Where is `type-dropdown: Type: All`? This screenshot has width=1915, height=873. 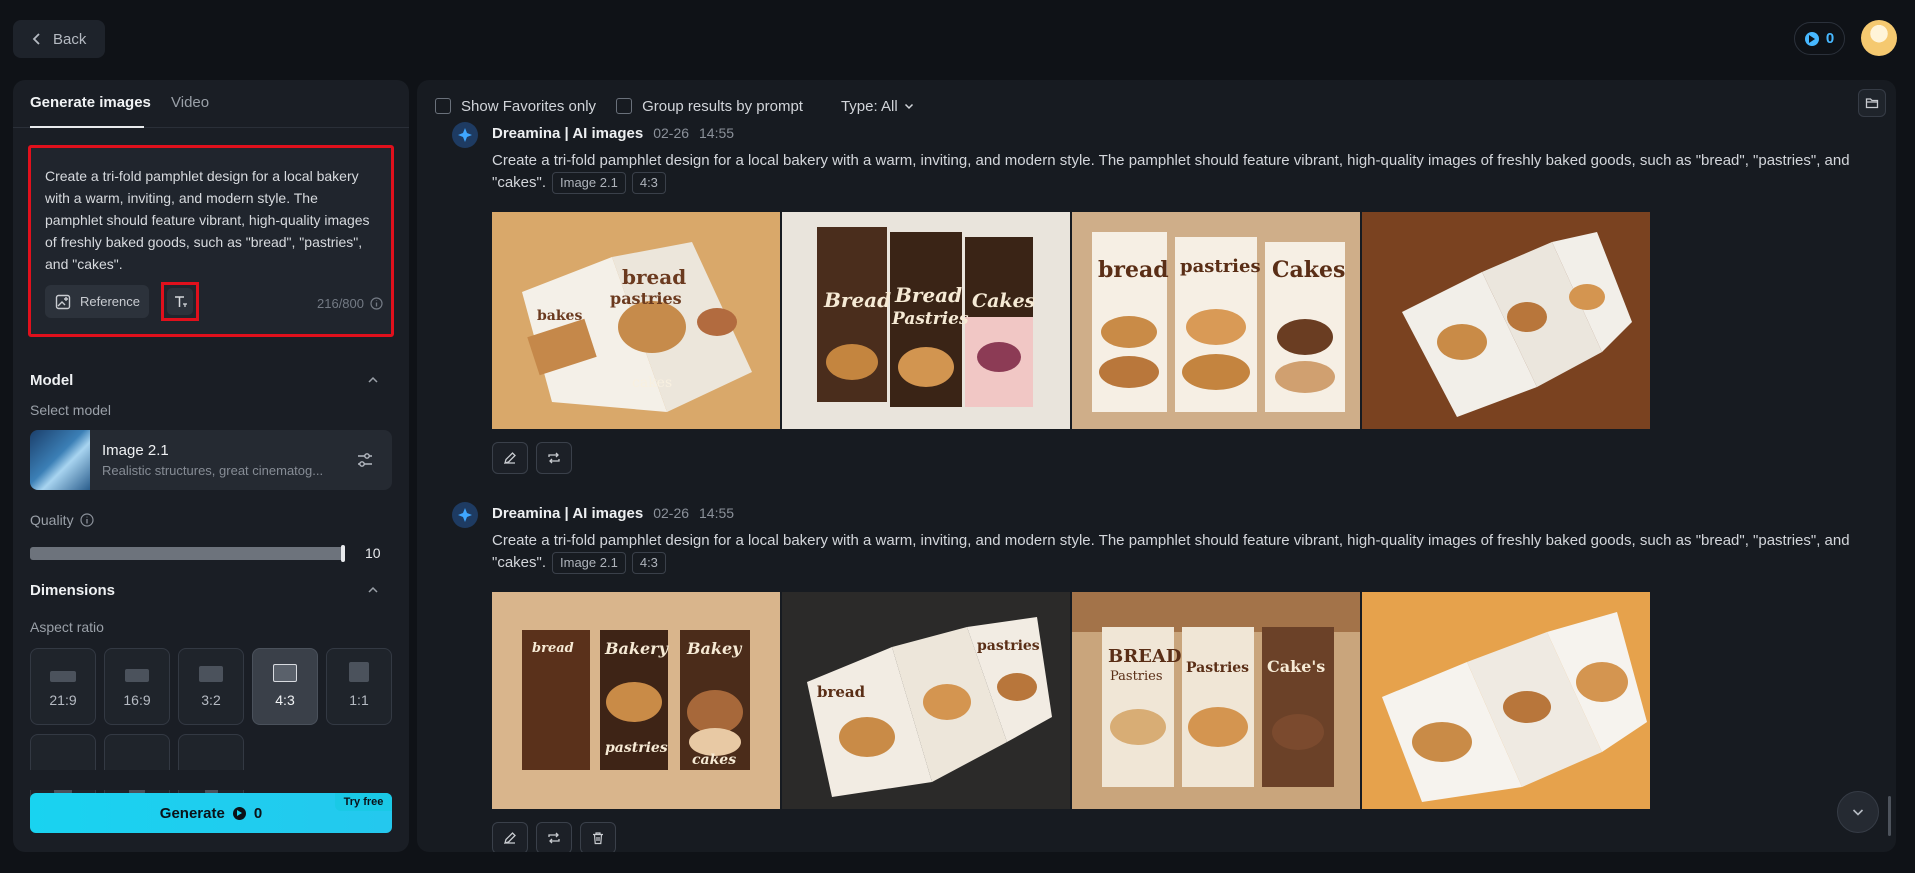 type-dropdown: Type: All is located at coordinates (877, 106).